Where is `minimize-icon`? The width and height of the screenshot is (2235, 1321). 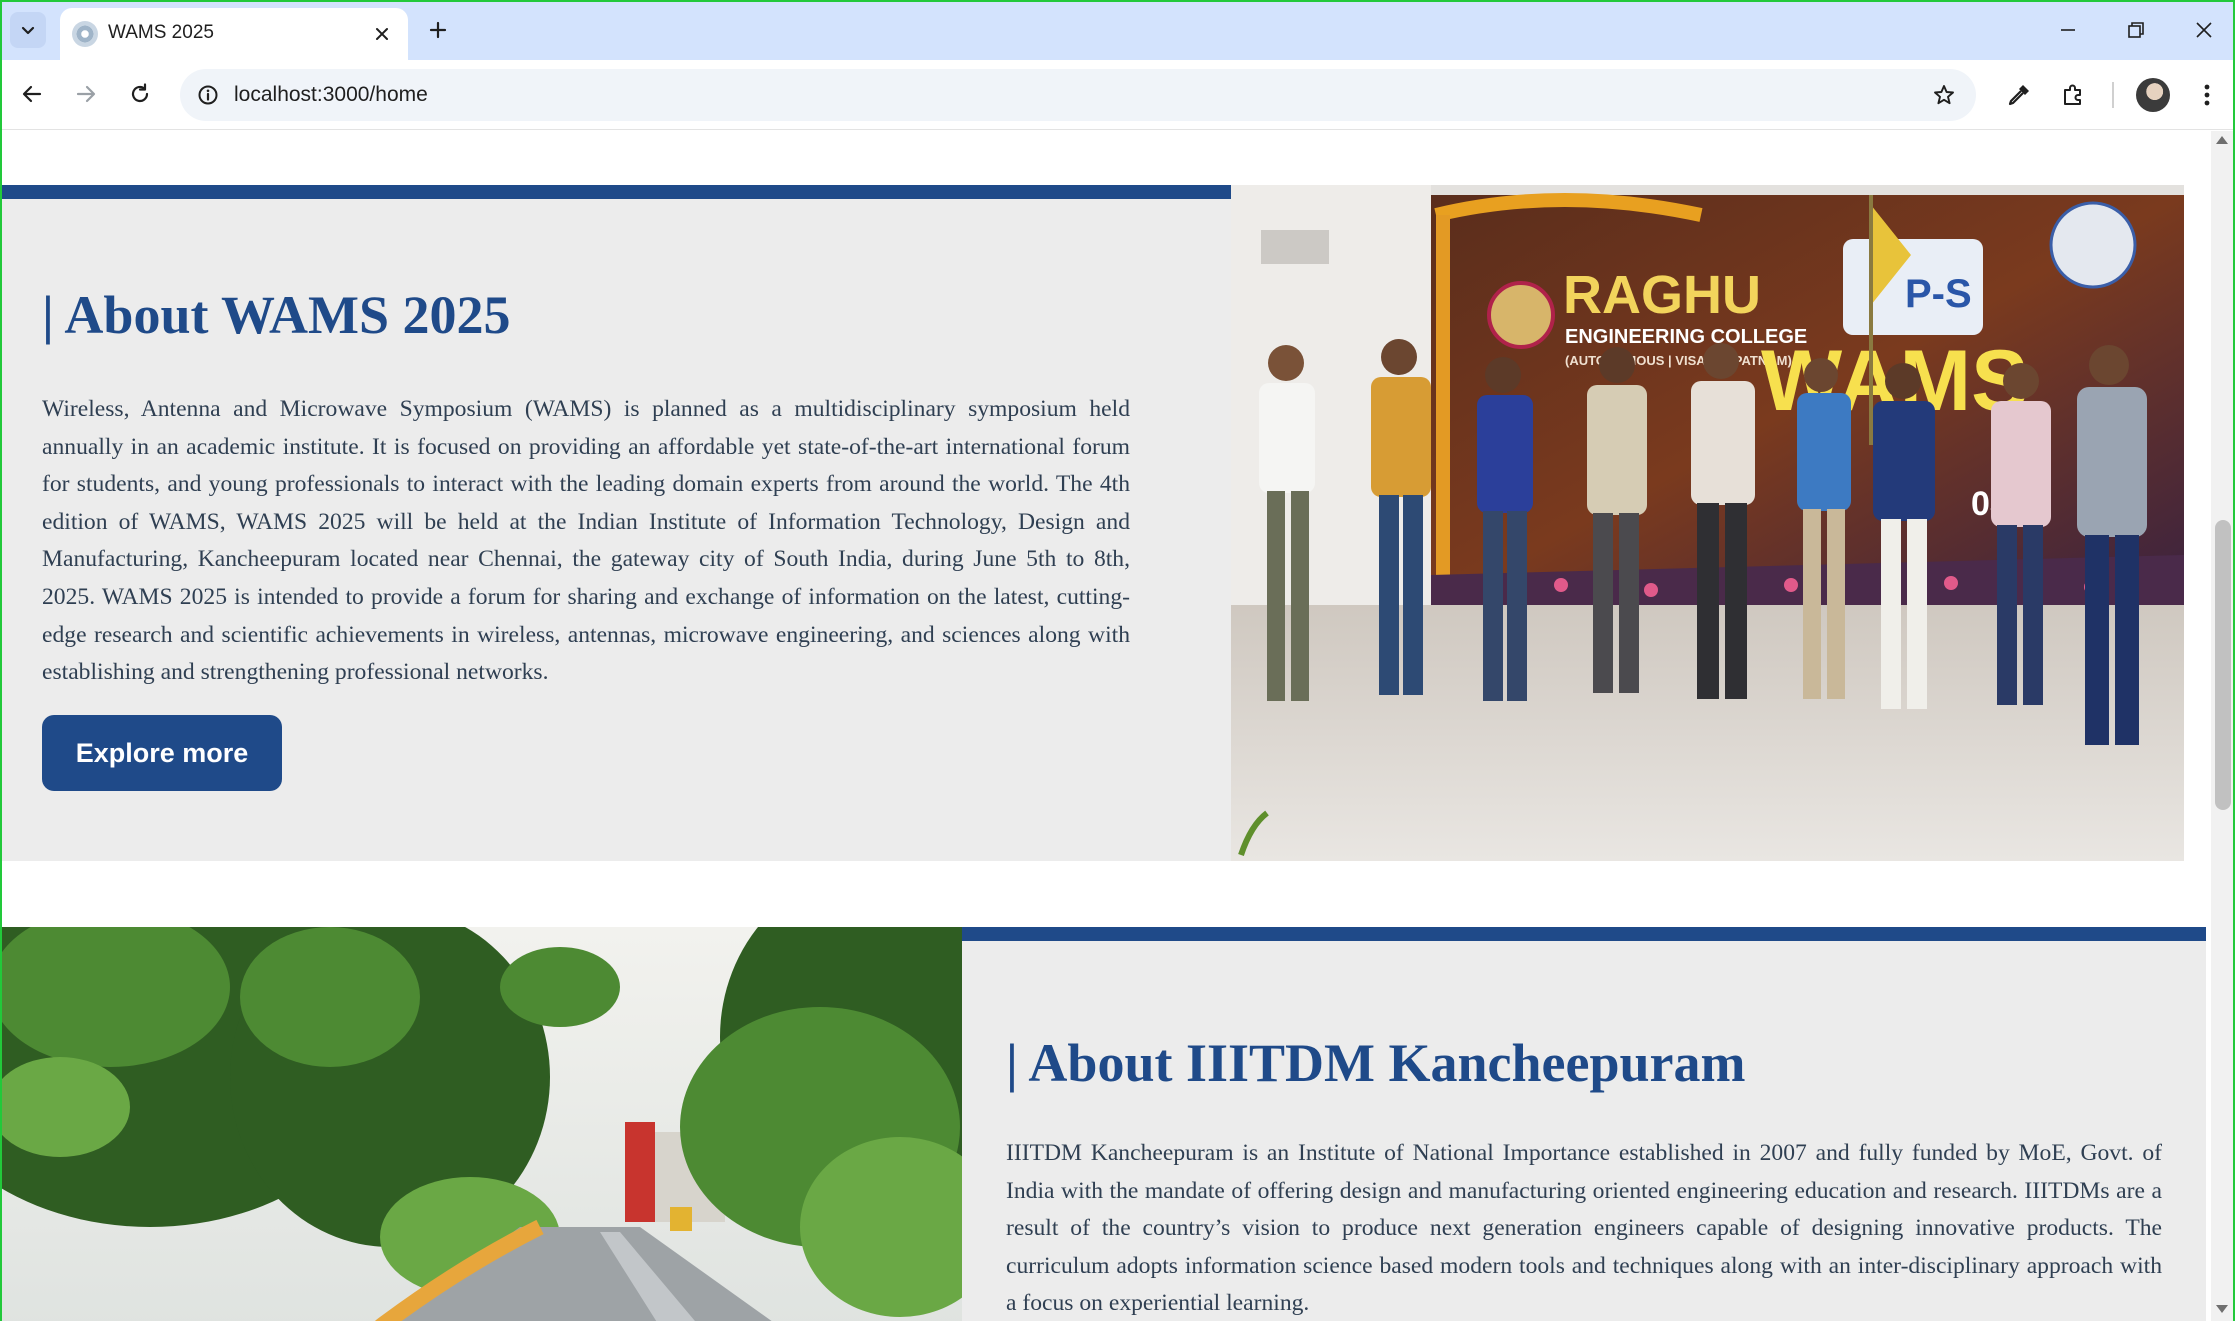 minimize-icon is located at coordinates (2068, 30).